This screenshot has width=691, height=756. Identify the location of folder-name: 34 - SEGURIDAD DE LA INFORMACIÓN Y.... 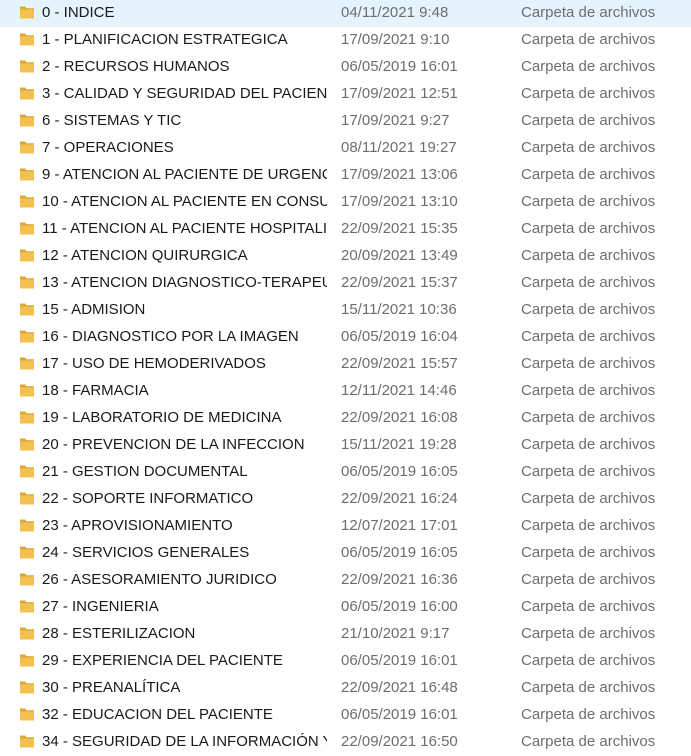
(184, 741).